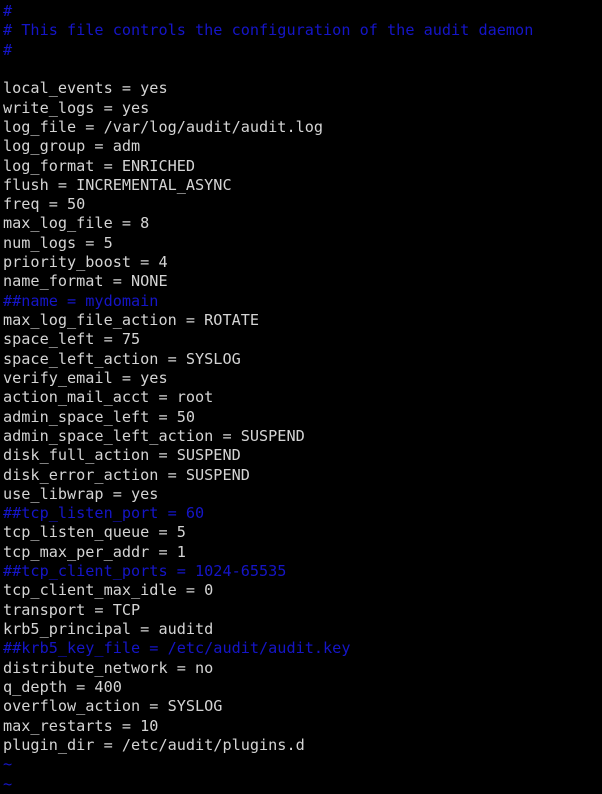  What do you see at coordinates (302, 571) in the screenshot?
I see `config-comment-line: ##tcp_client_ports = 1024-65535` at bounding box center [302, 571].